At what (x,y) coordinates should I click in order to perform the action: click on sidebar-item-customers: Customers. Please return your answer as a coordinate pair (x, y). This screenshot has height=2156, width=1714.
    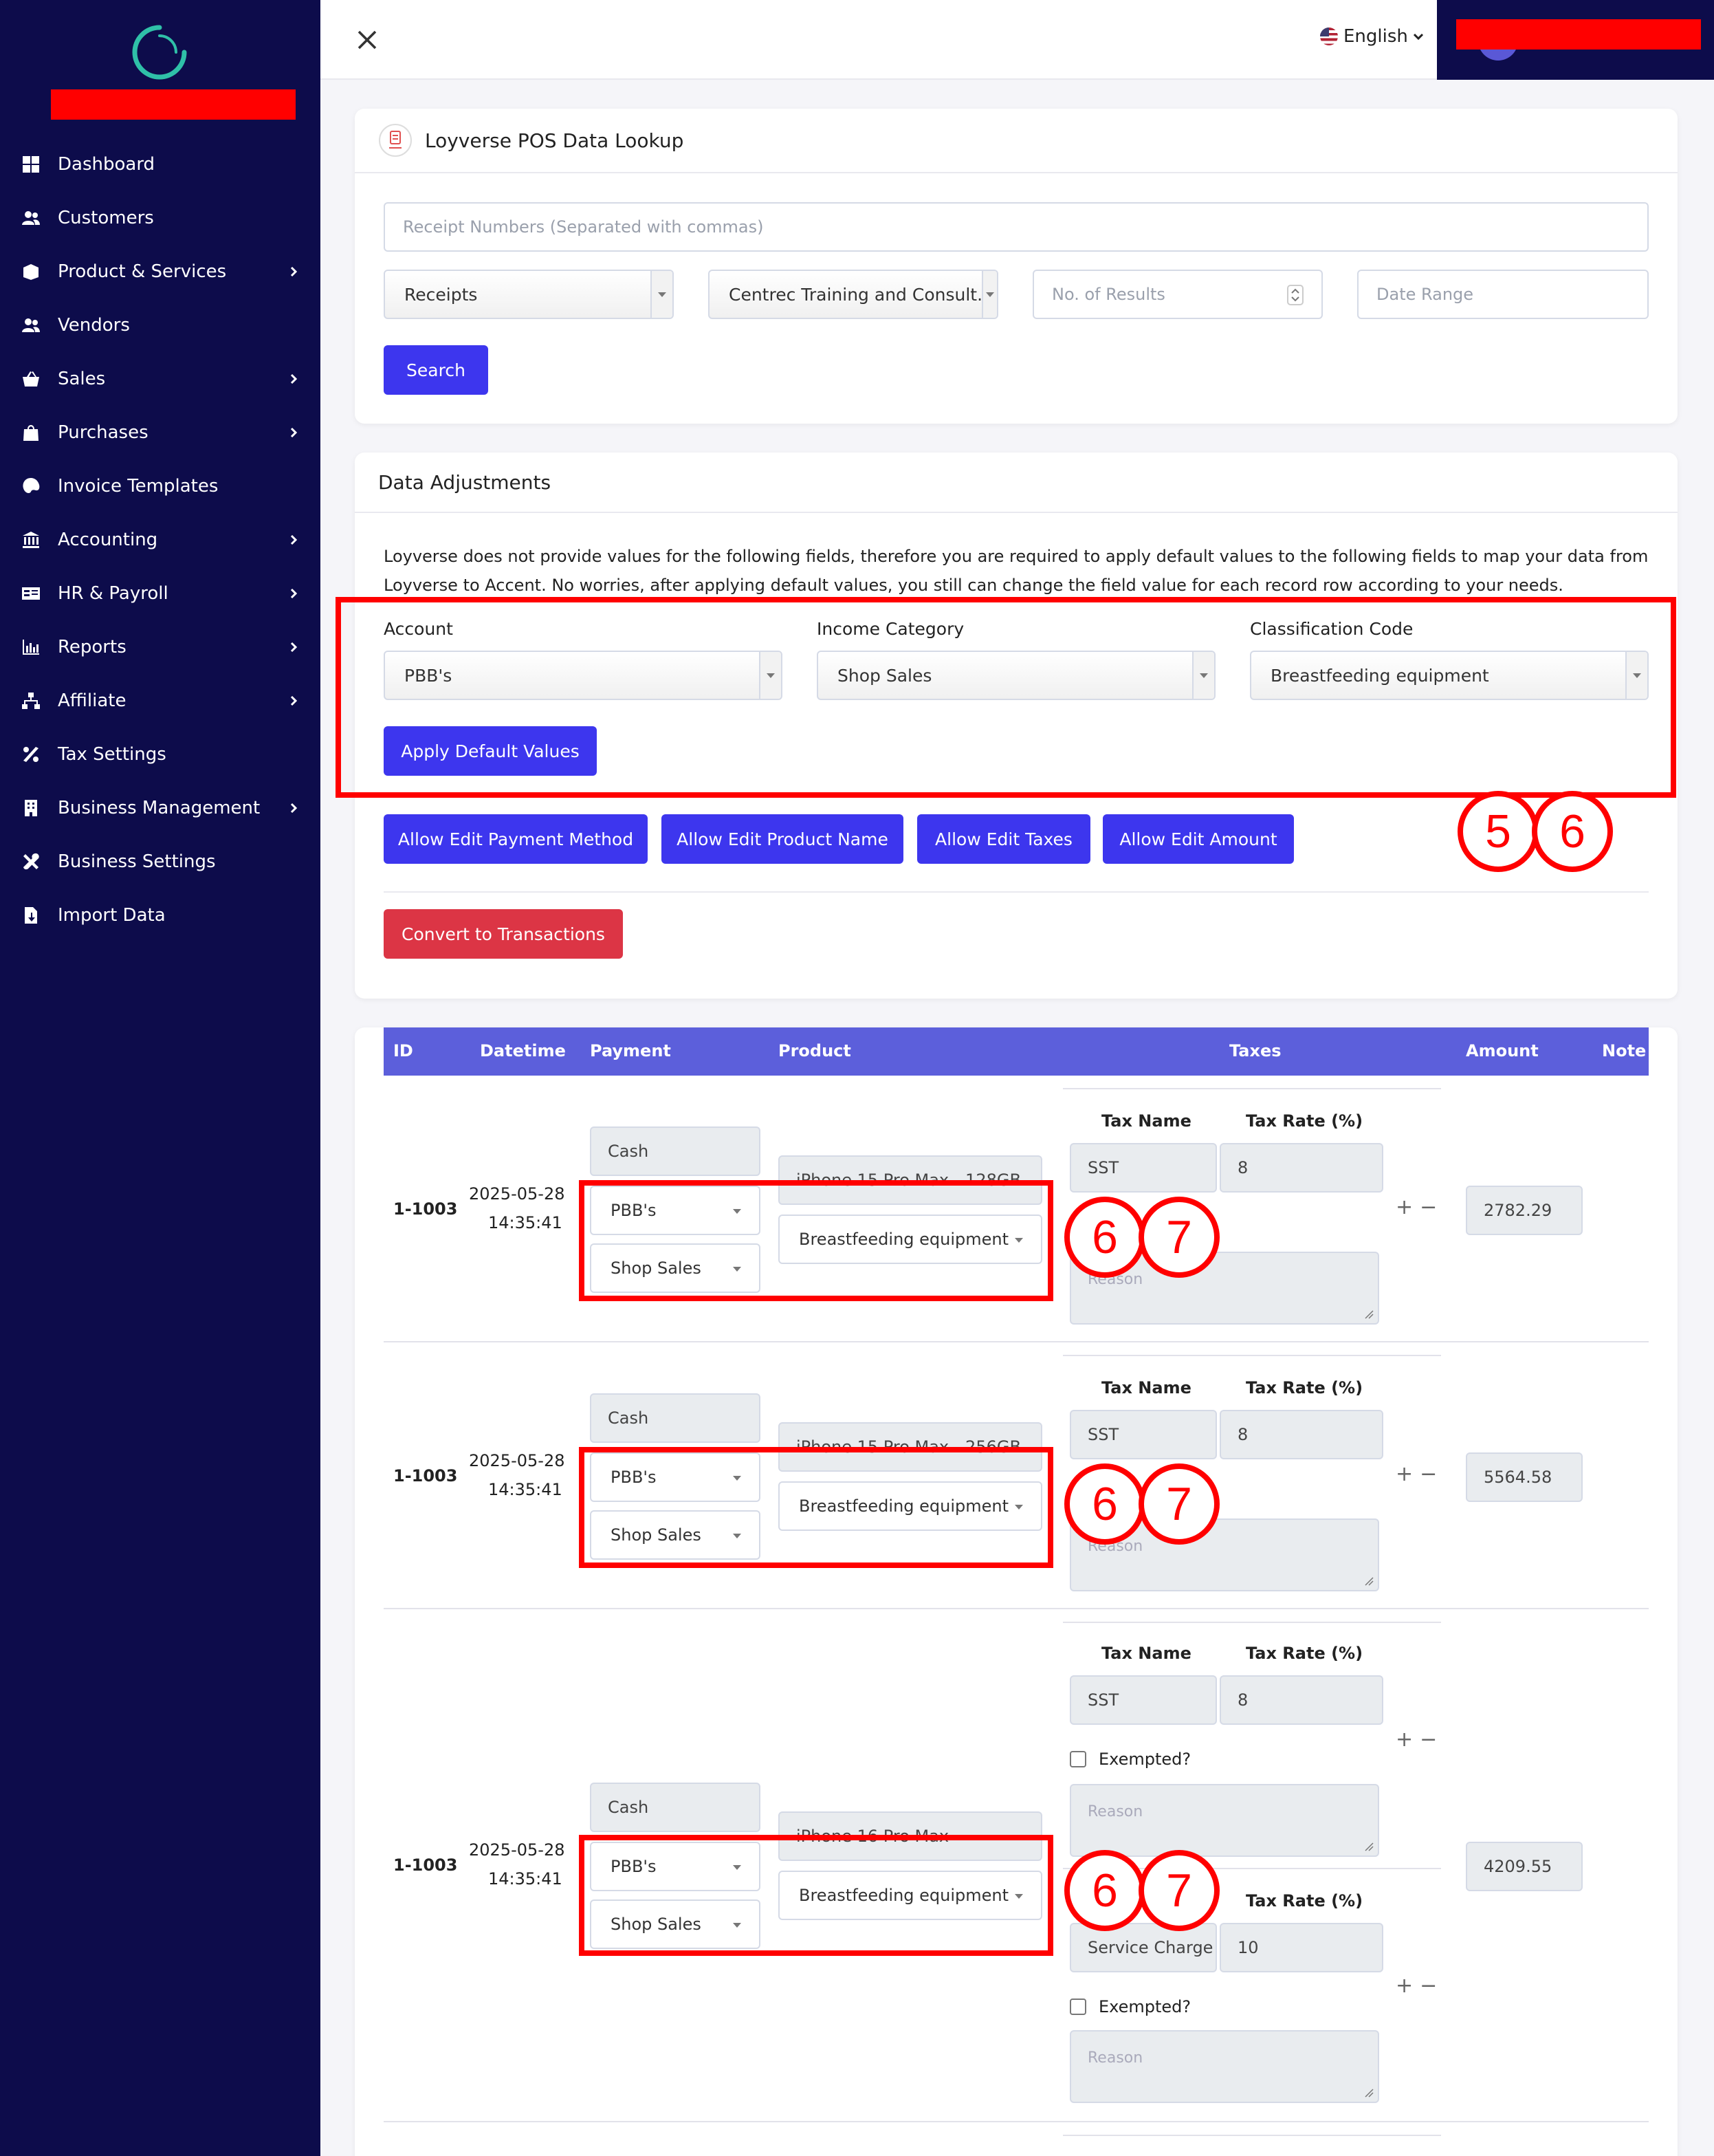
    Looking at the image, I should click on (160, 218).